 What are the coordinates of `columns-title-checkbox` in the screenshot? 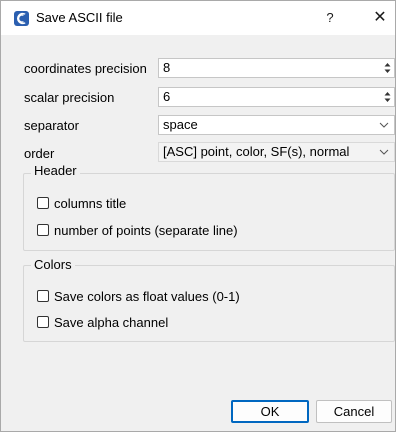 It's located at (43, 203).